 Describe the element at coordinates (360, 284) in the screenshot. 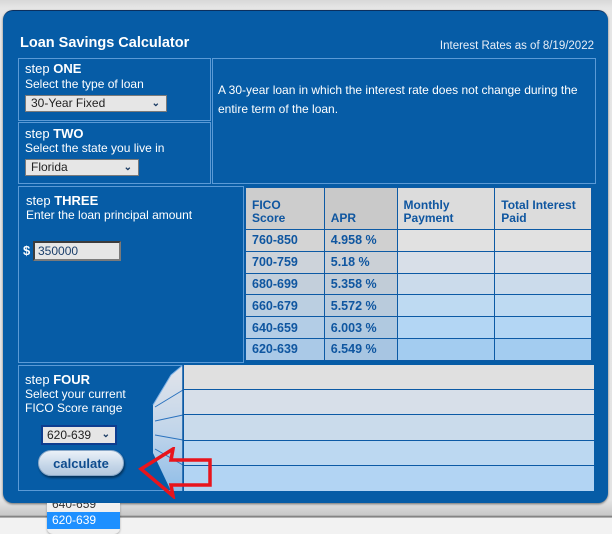

I see `cell-apr: 5.358 %` at that location.